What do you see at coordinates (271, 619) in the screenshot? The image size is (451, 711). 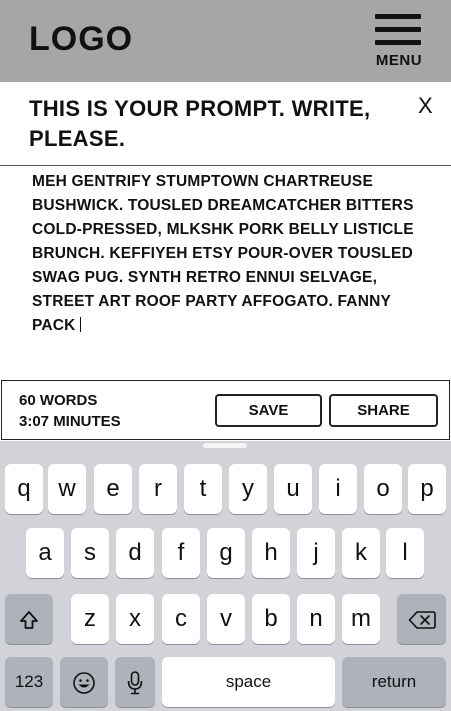 I see `key-b: b` at bounding box center [271, 619].